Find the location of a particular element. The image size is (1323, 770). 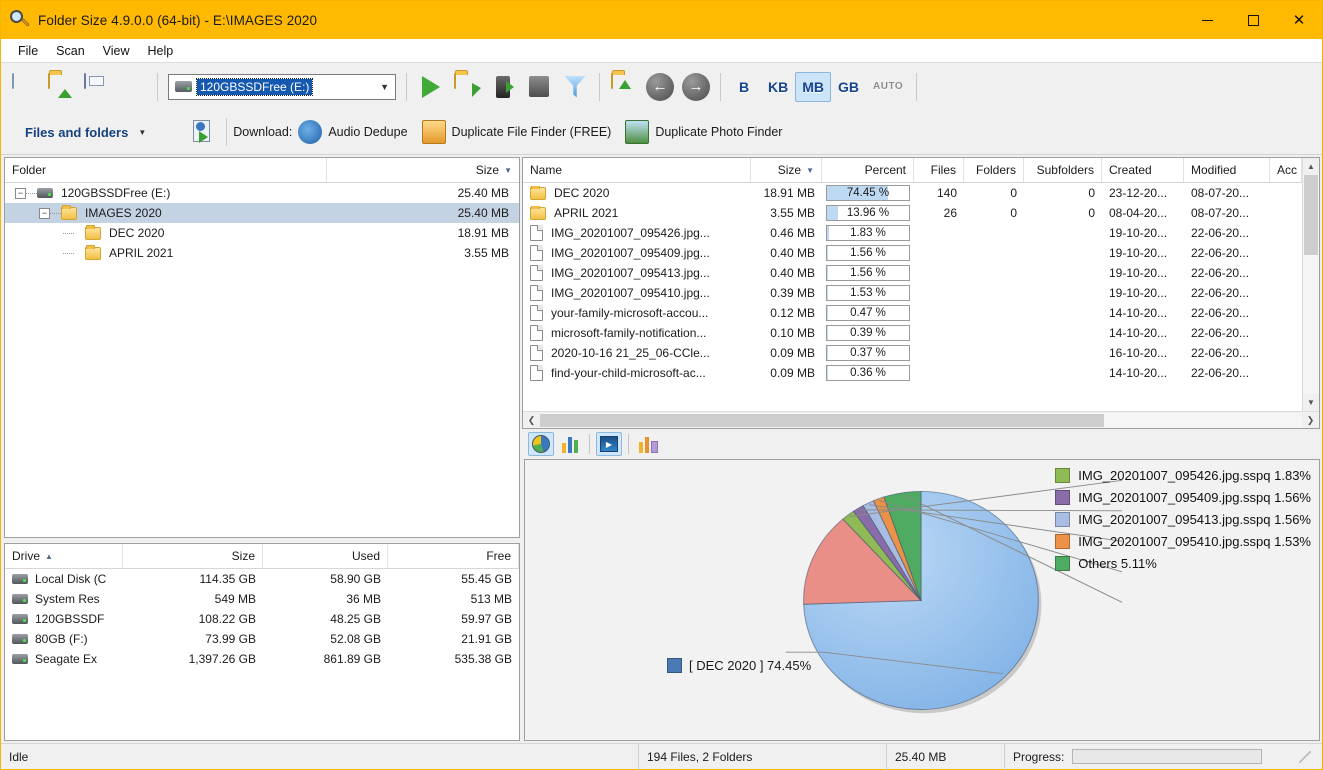

link-audio-dedupe: Audio Dedupe is located at coordinates (353, 132).